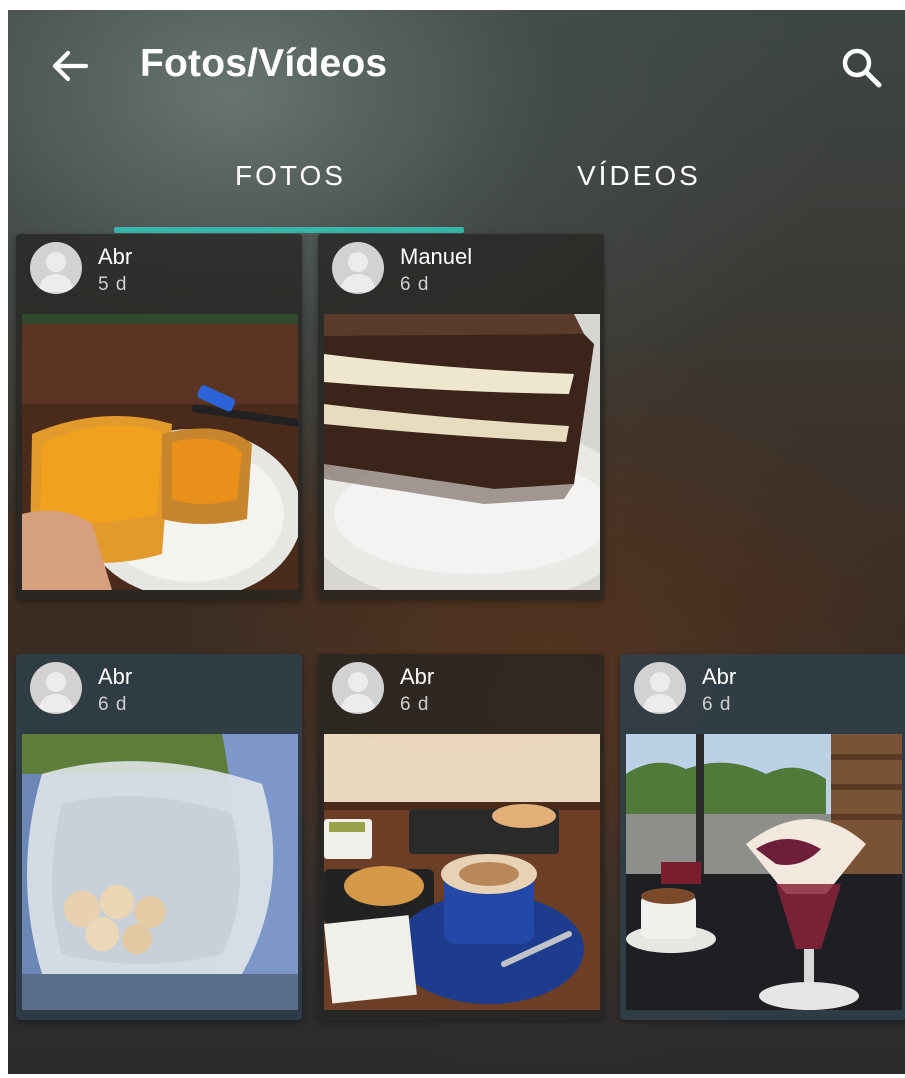 The image size is (905, 1078). Describe the element at coordinates (264, 63) in the screenshot. I see `page-title: Fotos/Vídeos` at that location.